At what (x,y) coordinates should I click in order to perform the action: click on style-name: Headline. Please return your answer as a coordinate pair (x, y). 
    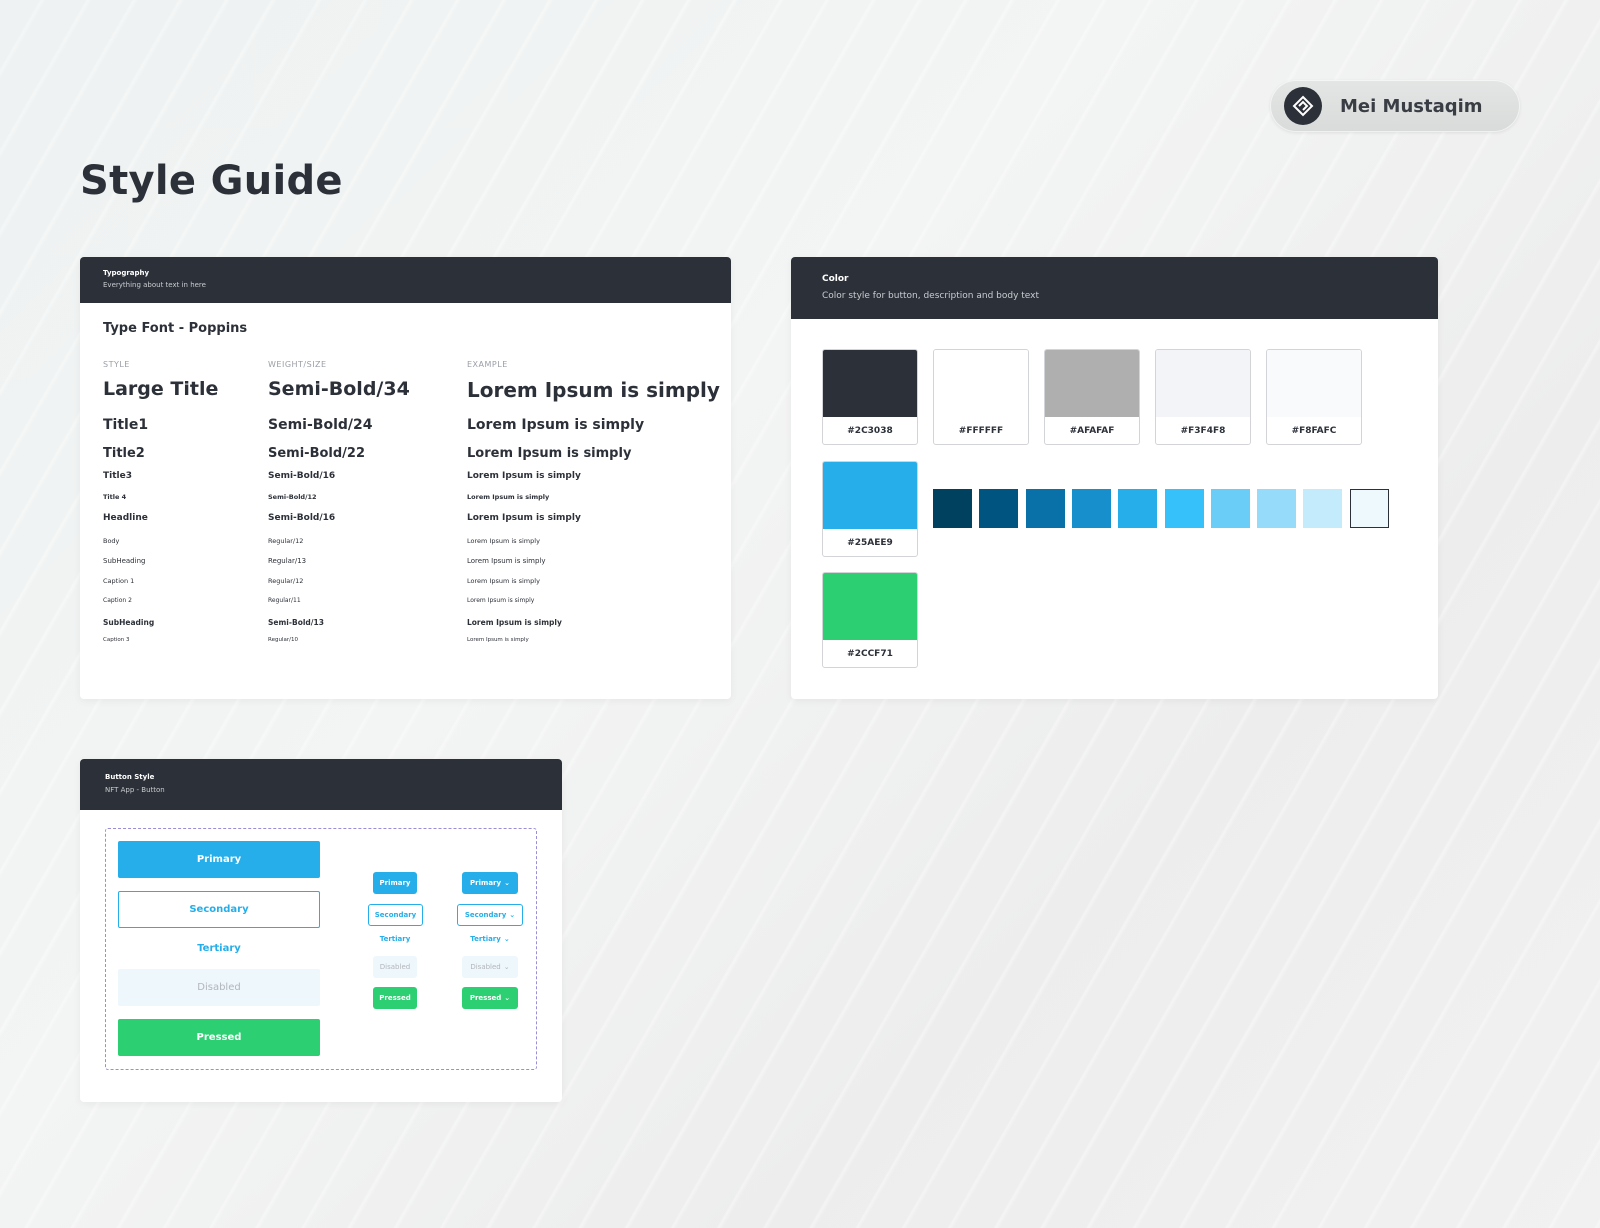
    Looking at the image, I should click on (125, 518).